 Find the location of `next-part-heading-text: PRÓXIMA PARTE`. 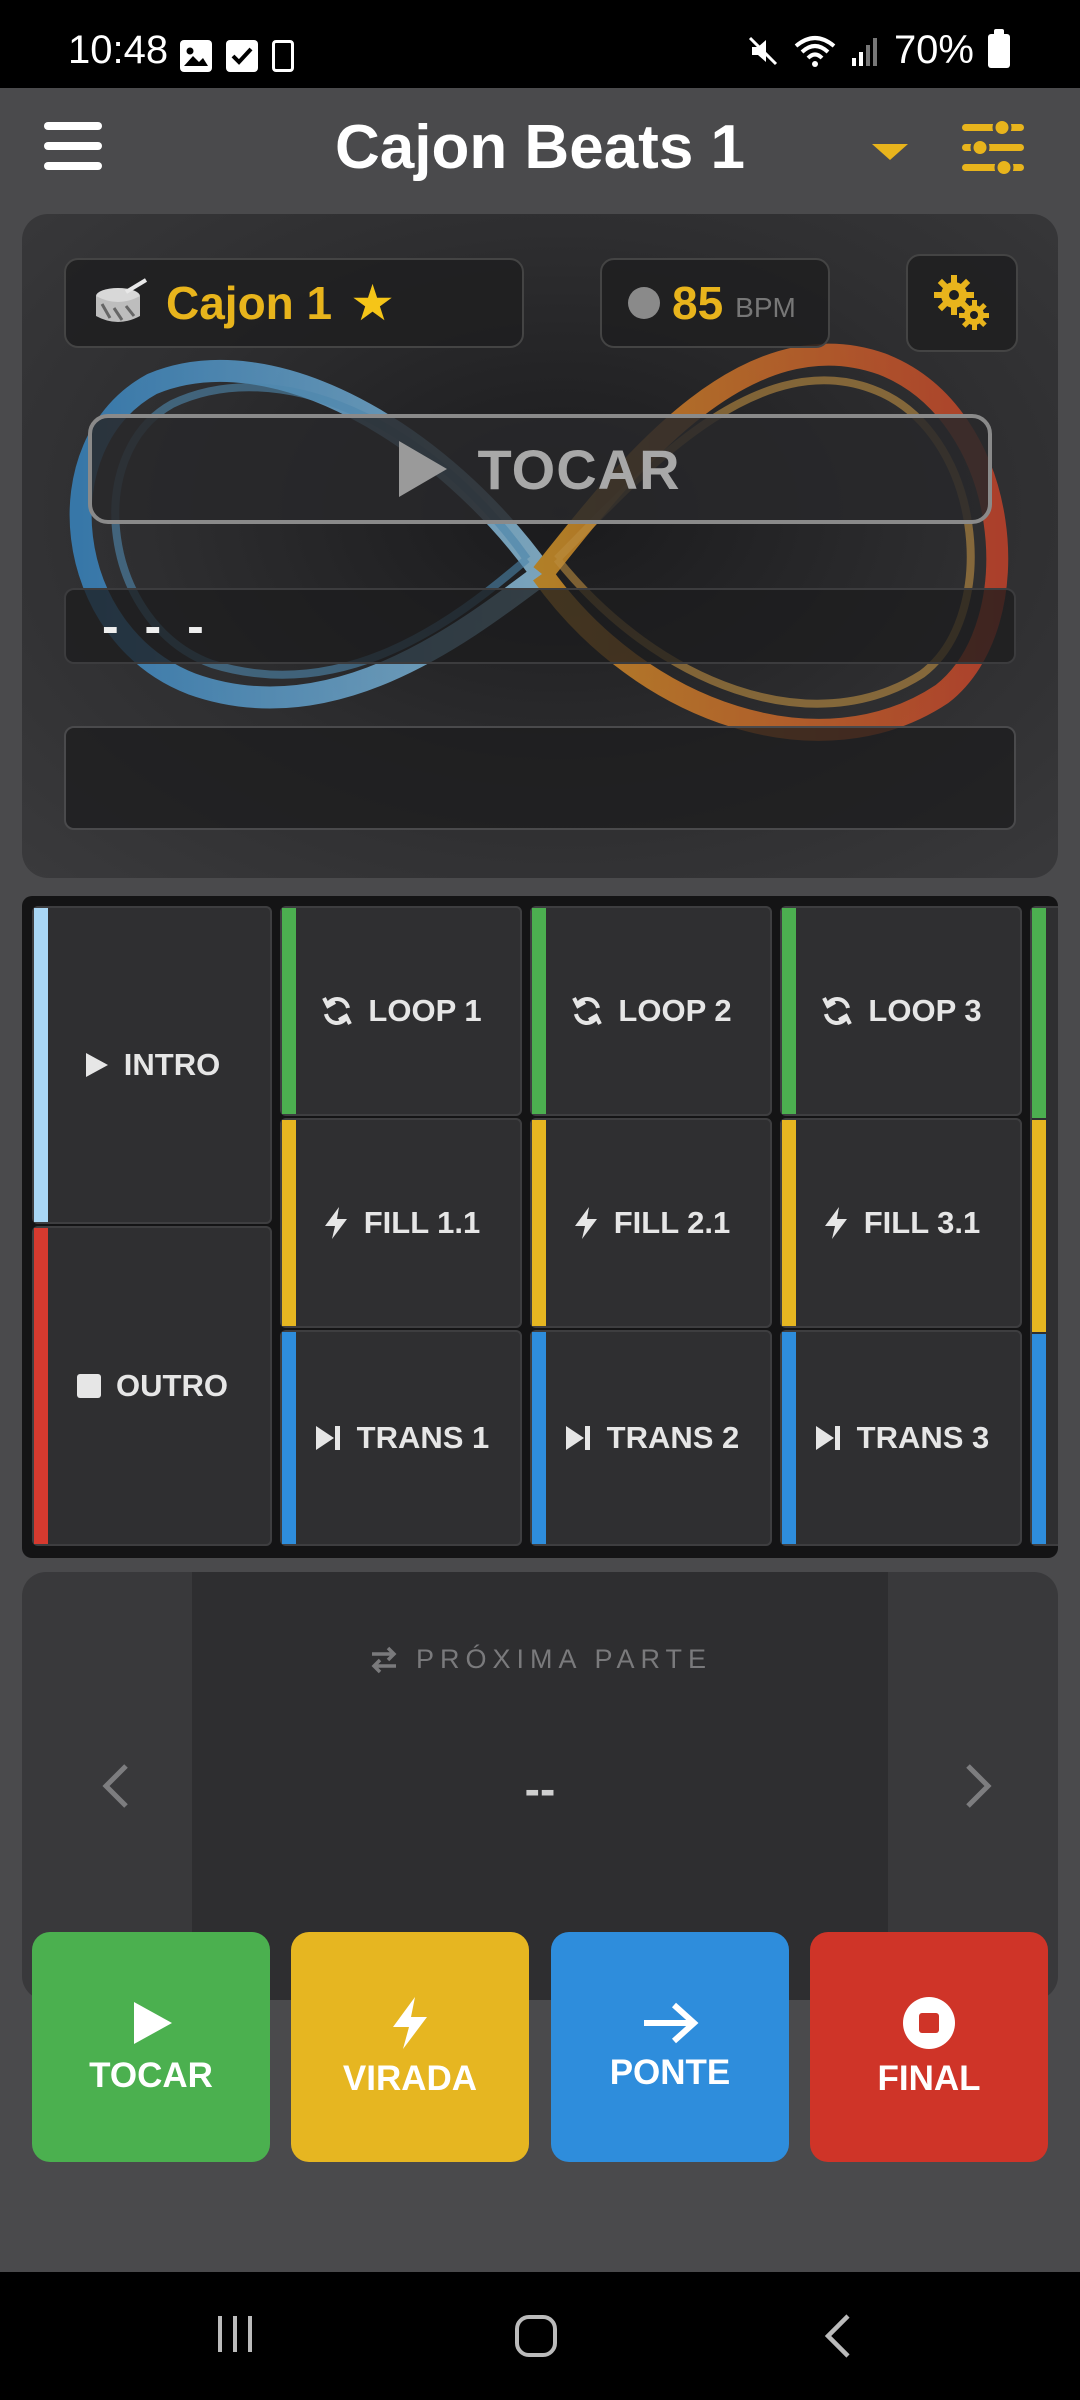

next-part-heading-text: PRÓXIMA PARTE is located at coordinates (564, 1659).